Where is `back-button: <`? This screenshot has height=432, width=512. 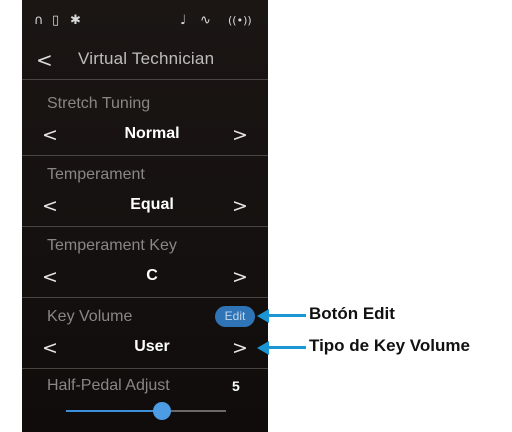 back-button: < is located at coordinates (44, 60).